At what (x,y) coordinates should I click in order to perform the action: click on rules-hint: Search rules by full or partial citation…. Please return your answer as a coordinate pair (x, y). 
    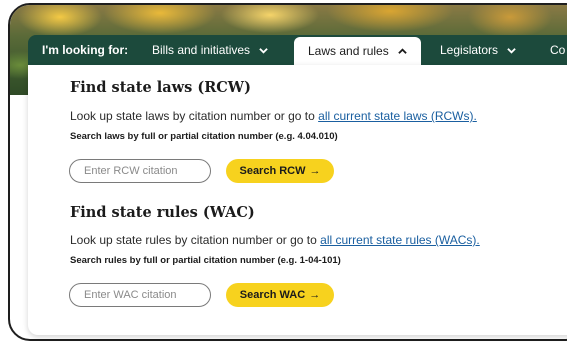
    Looking at the image, I should click on (205, 260).